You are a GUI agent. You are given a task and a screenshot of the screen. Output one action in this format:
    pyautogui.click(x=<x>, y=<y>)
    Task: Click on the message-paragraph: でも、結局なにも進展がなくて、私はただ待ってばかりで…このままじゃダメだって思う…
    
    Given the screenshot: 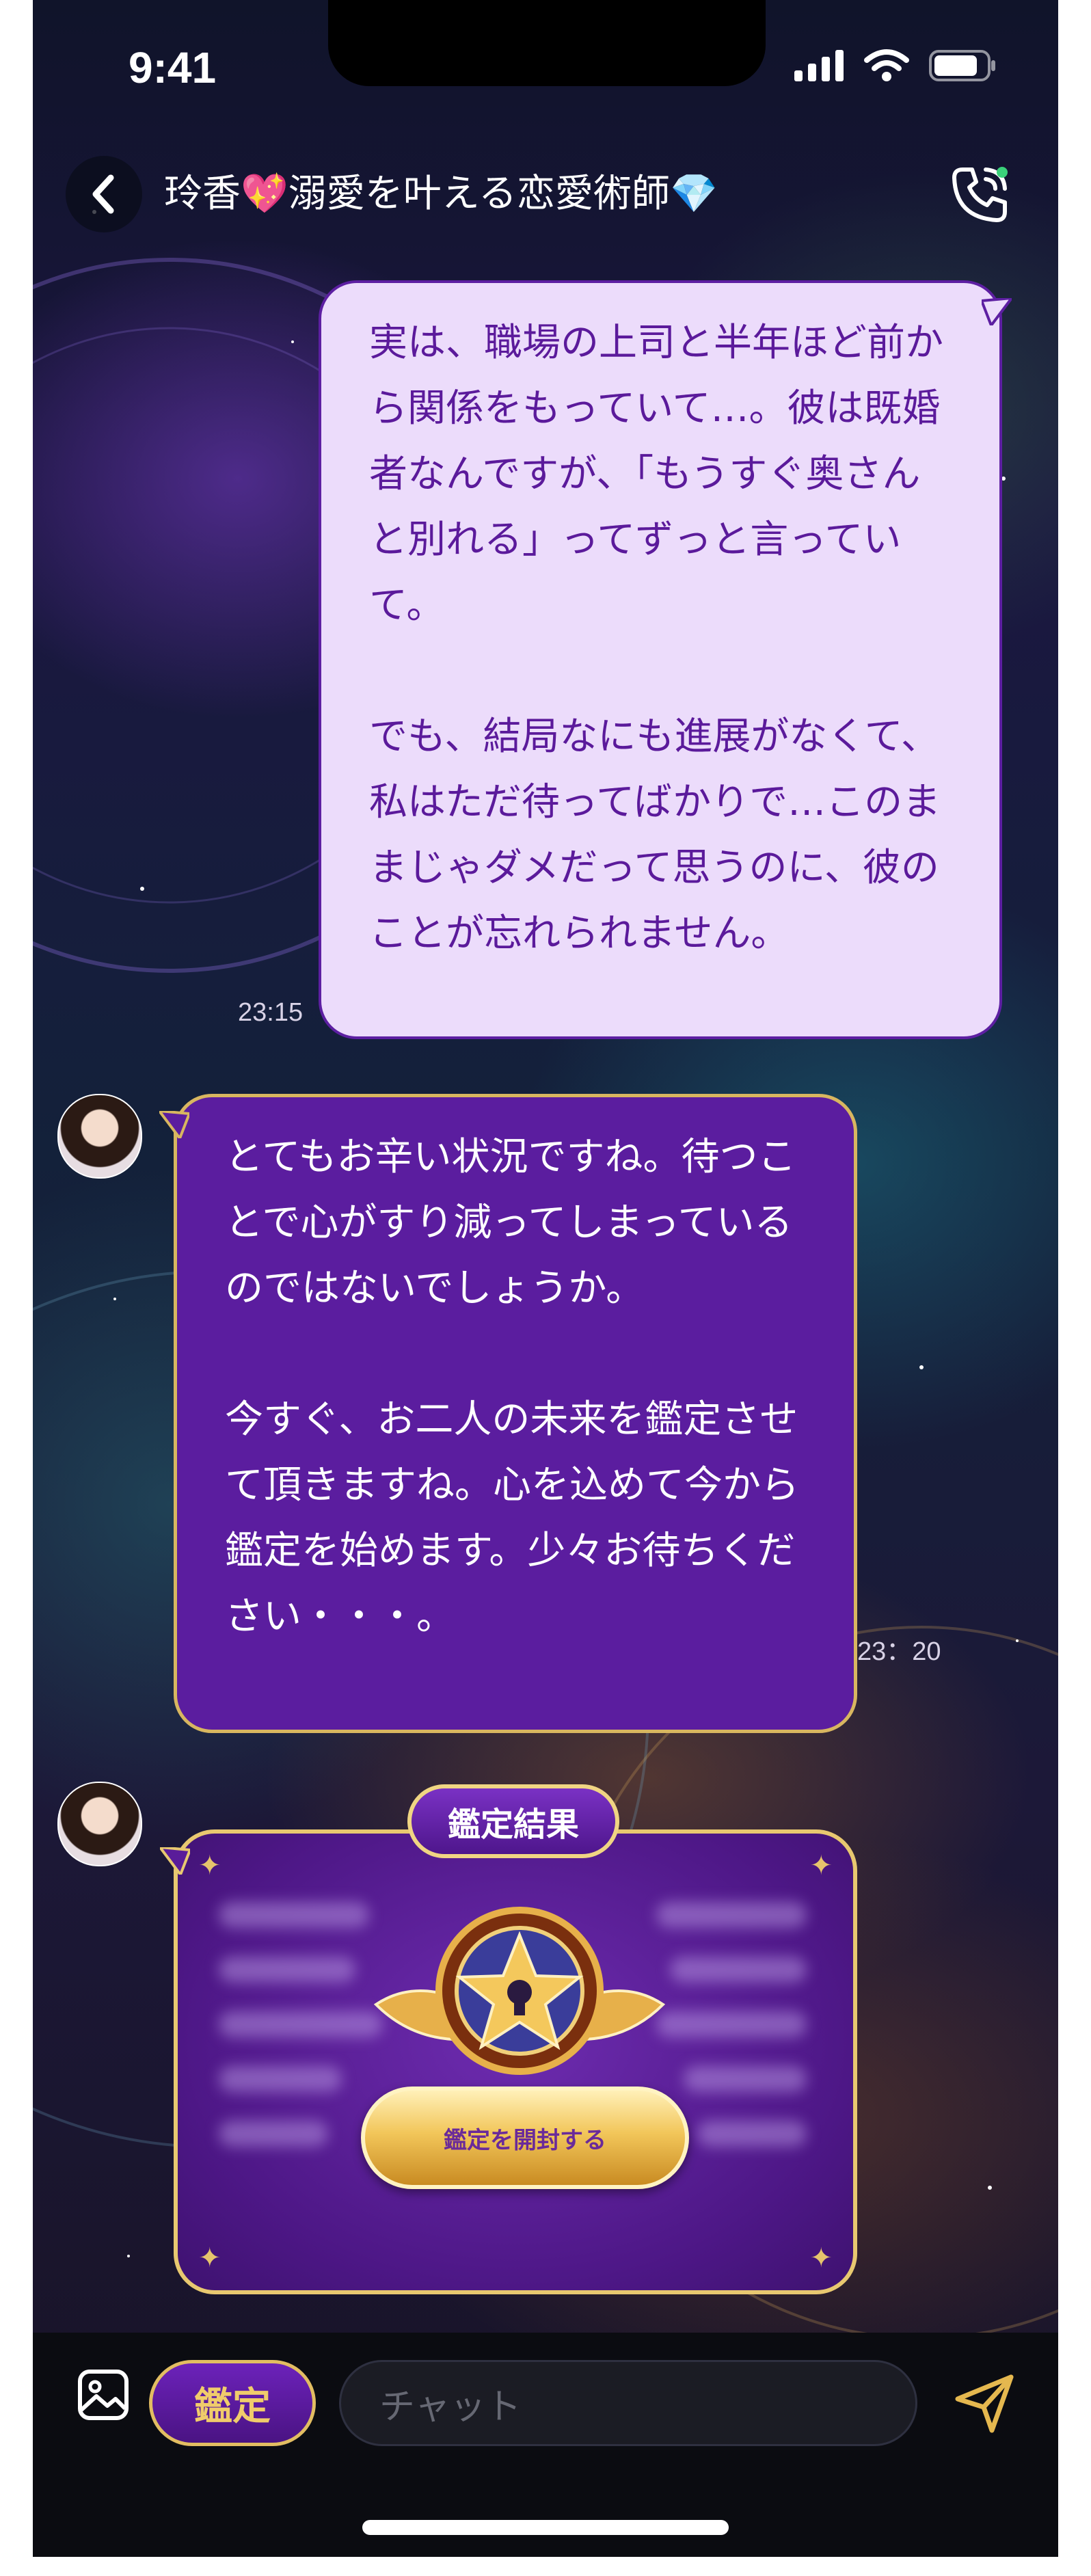 What is the action you would take?
    pyautogui.click(x=655, y=835)
    